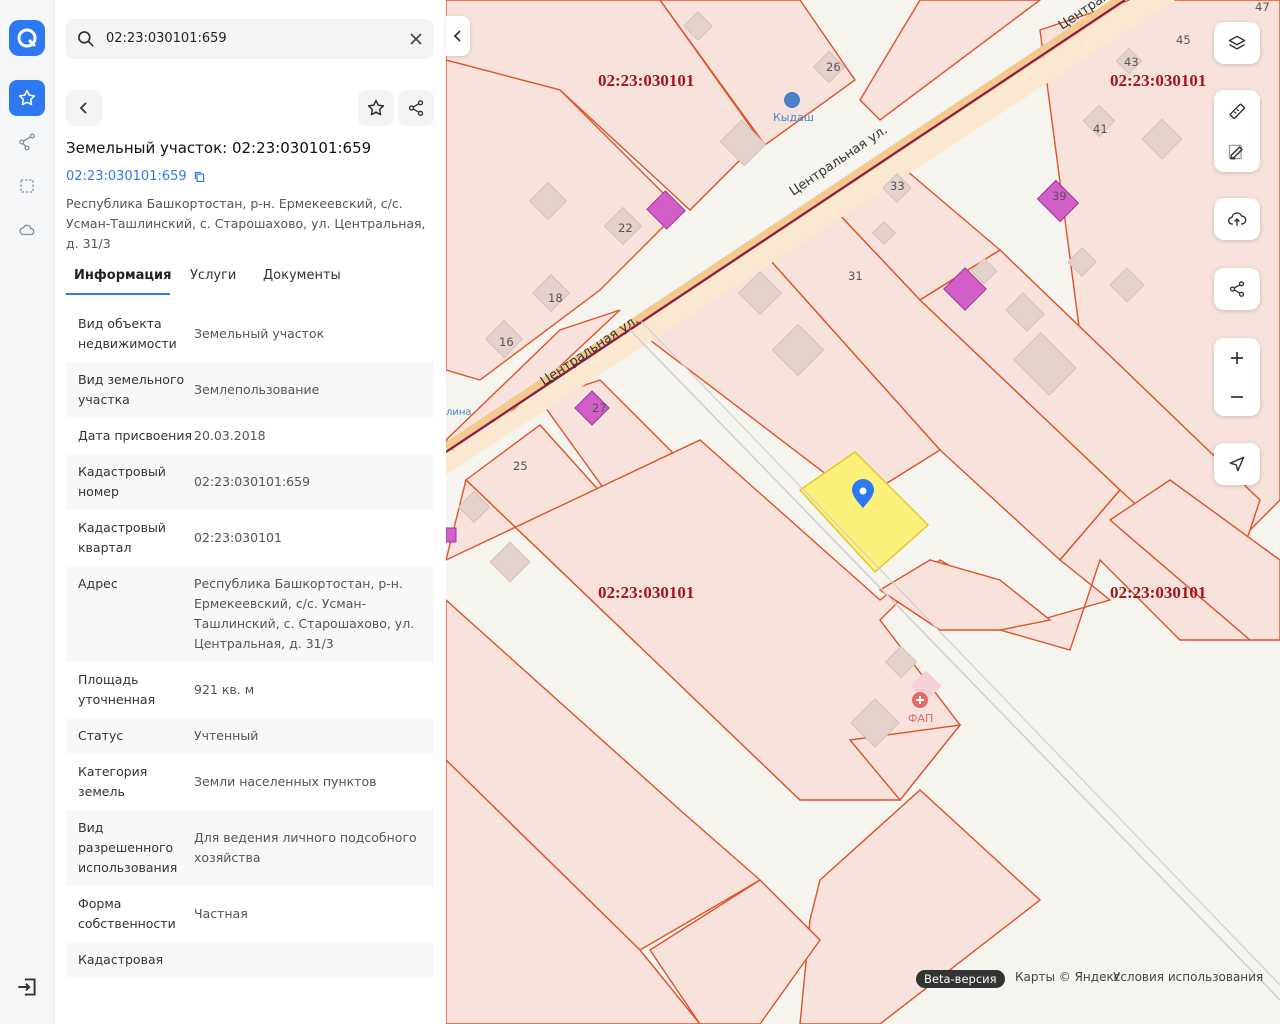 This screenshot has height=1024, width=1280. What do you see at coordinates (27, 186) in the screenshot?
I see `selection-icon` at bounding box center [27, 186].